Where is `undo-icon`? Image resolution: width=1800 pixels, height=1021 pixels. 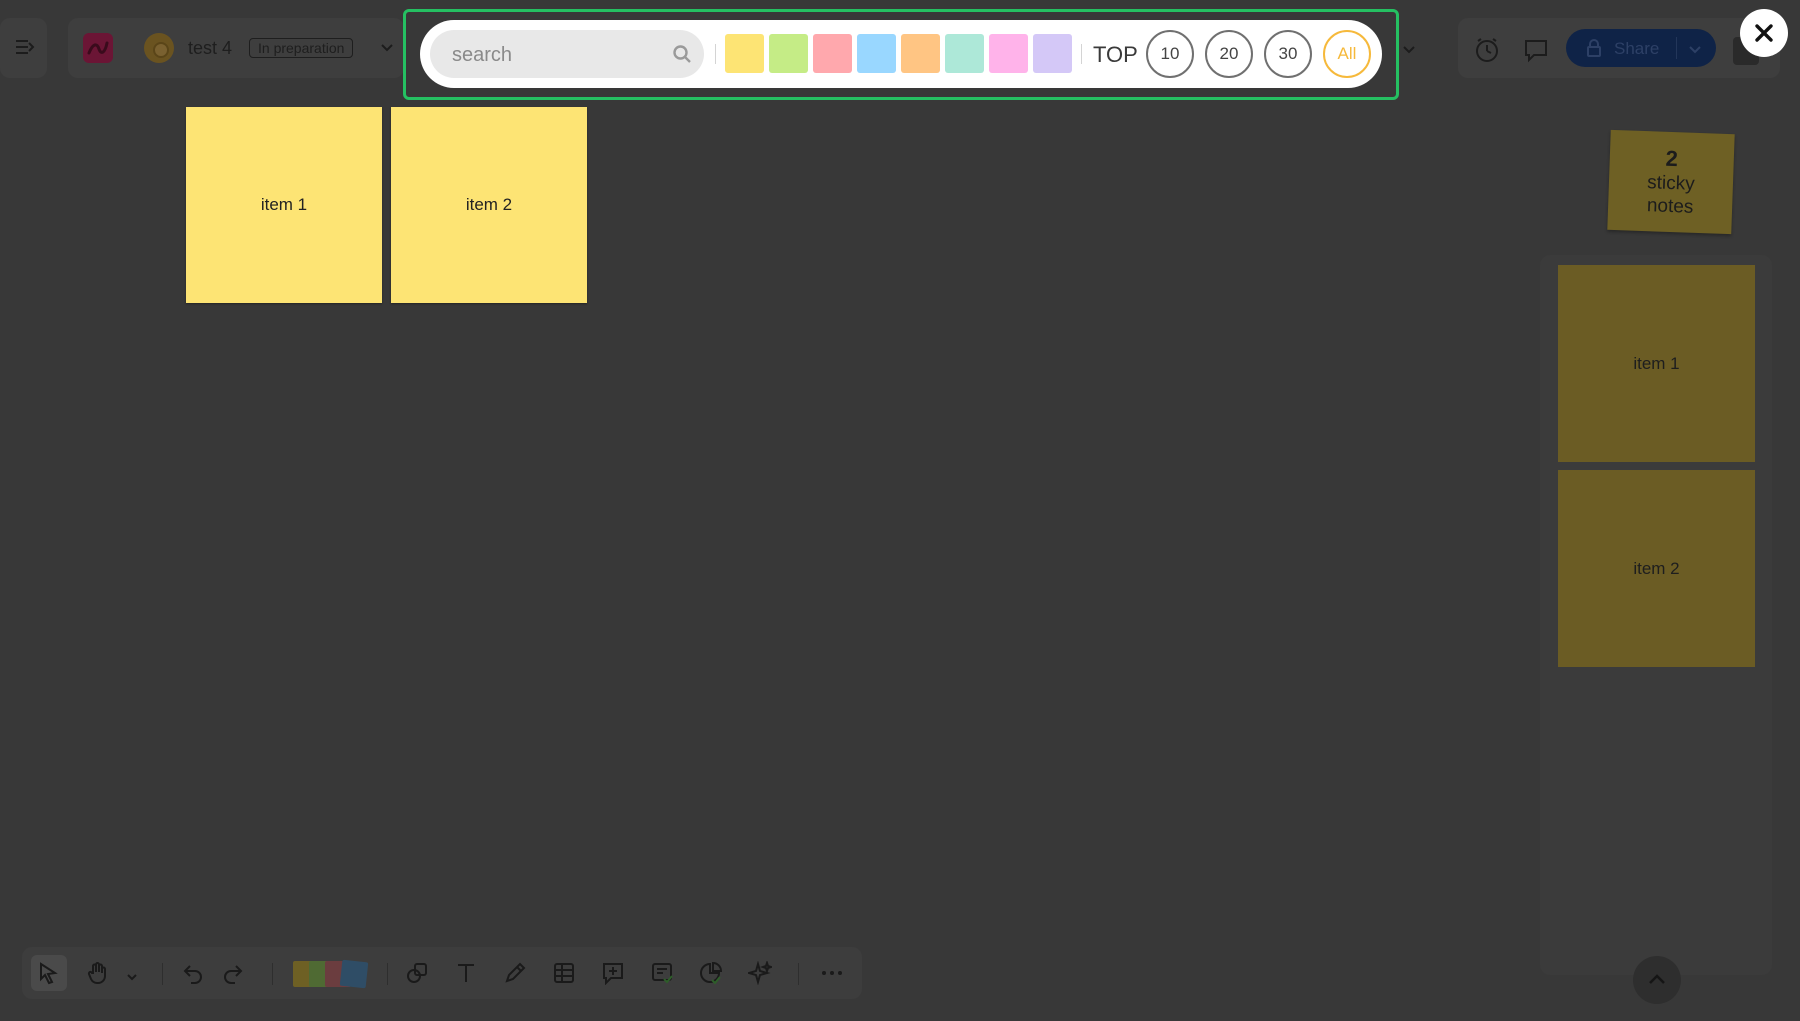
undo-icon is located at coordinates (193, 973).